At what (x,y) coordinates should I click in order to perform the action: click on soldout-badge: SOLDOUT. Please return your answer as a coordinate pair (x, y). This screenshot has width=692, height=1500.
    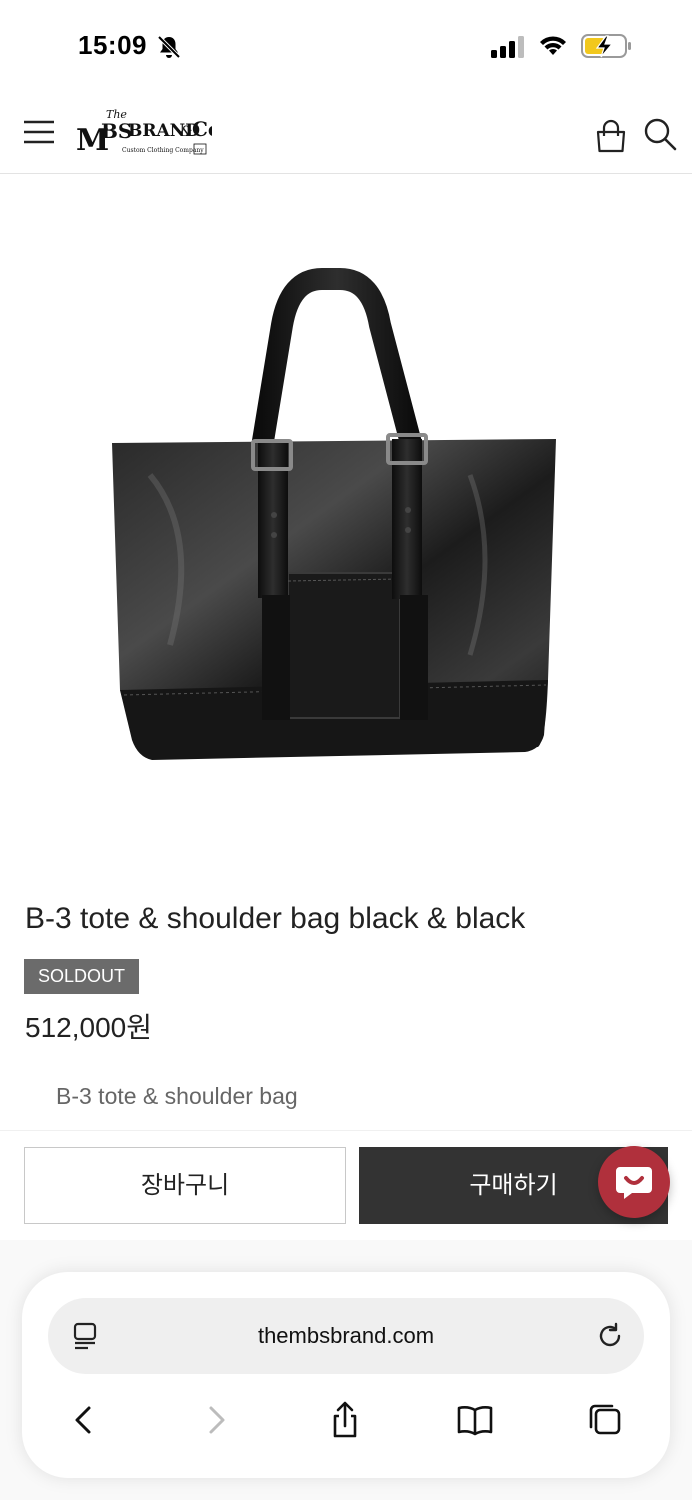
    Looking at the image, I should click on (81, 976).